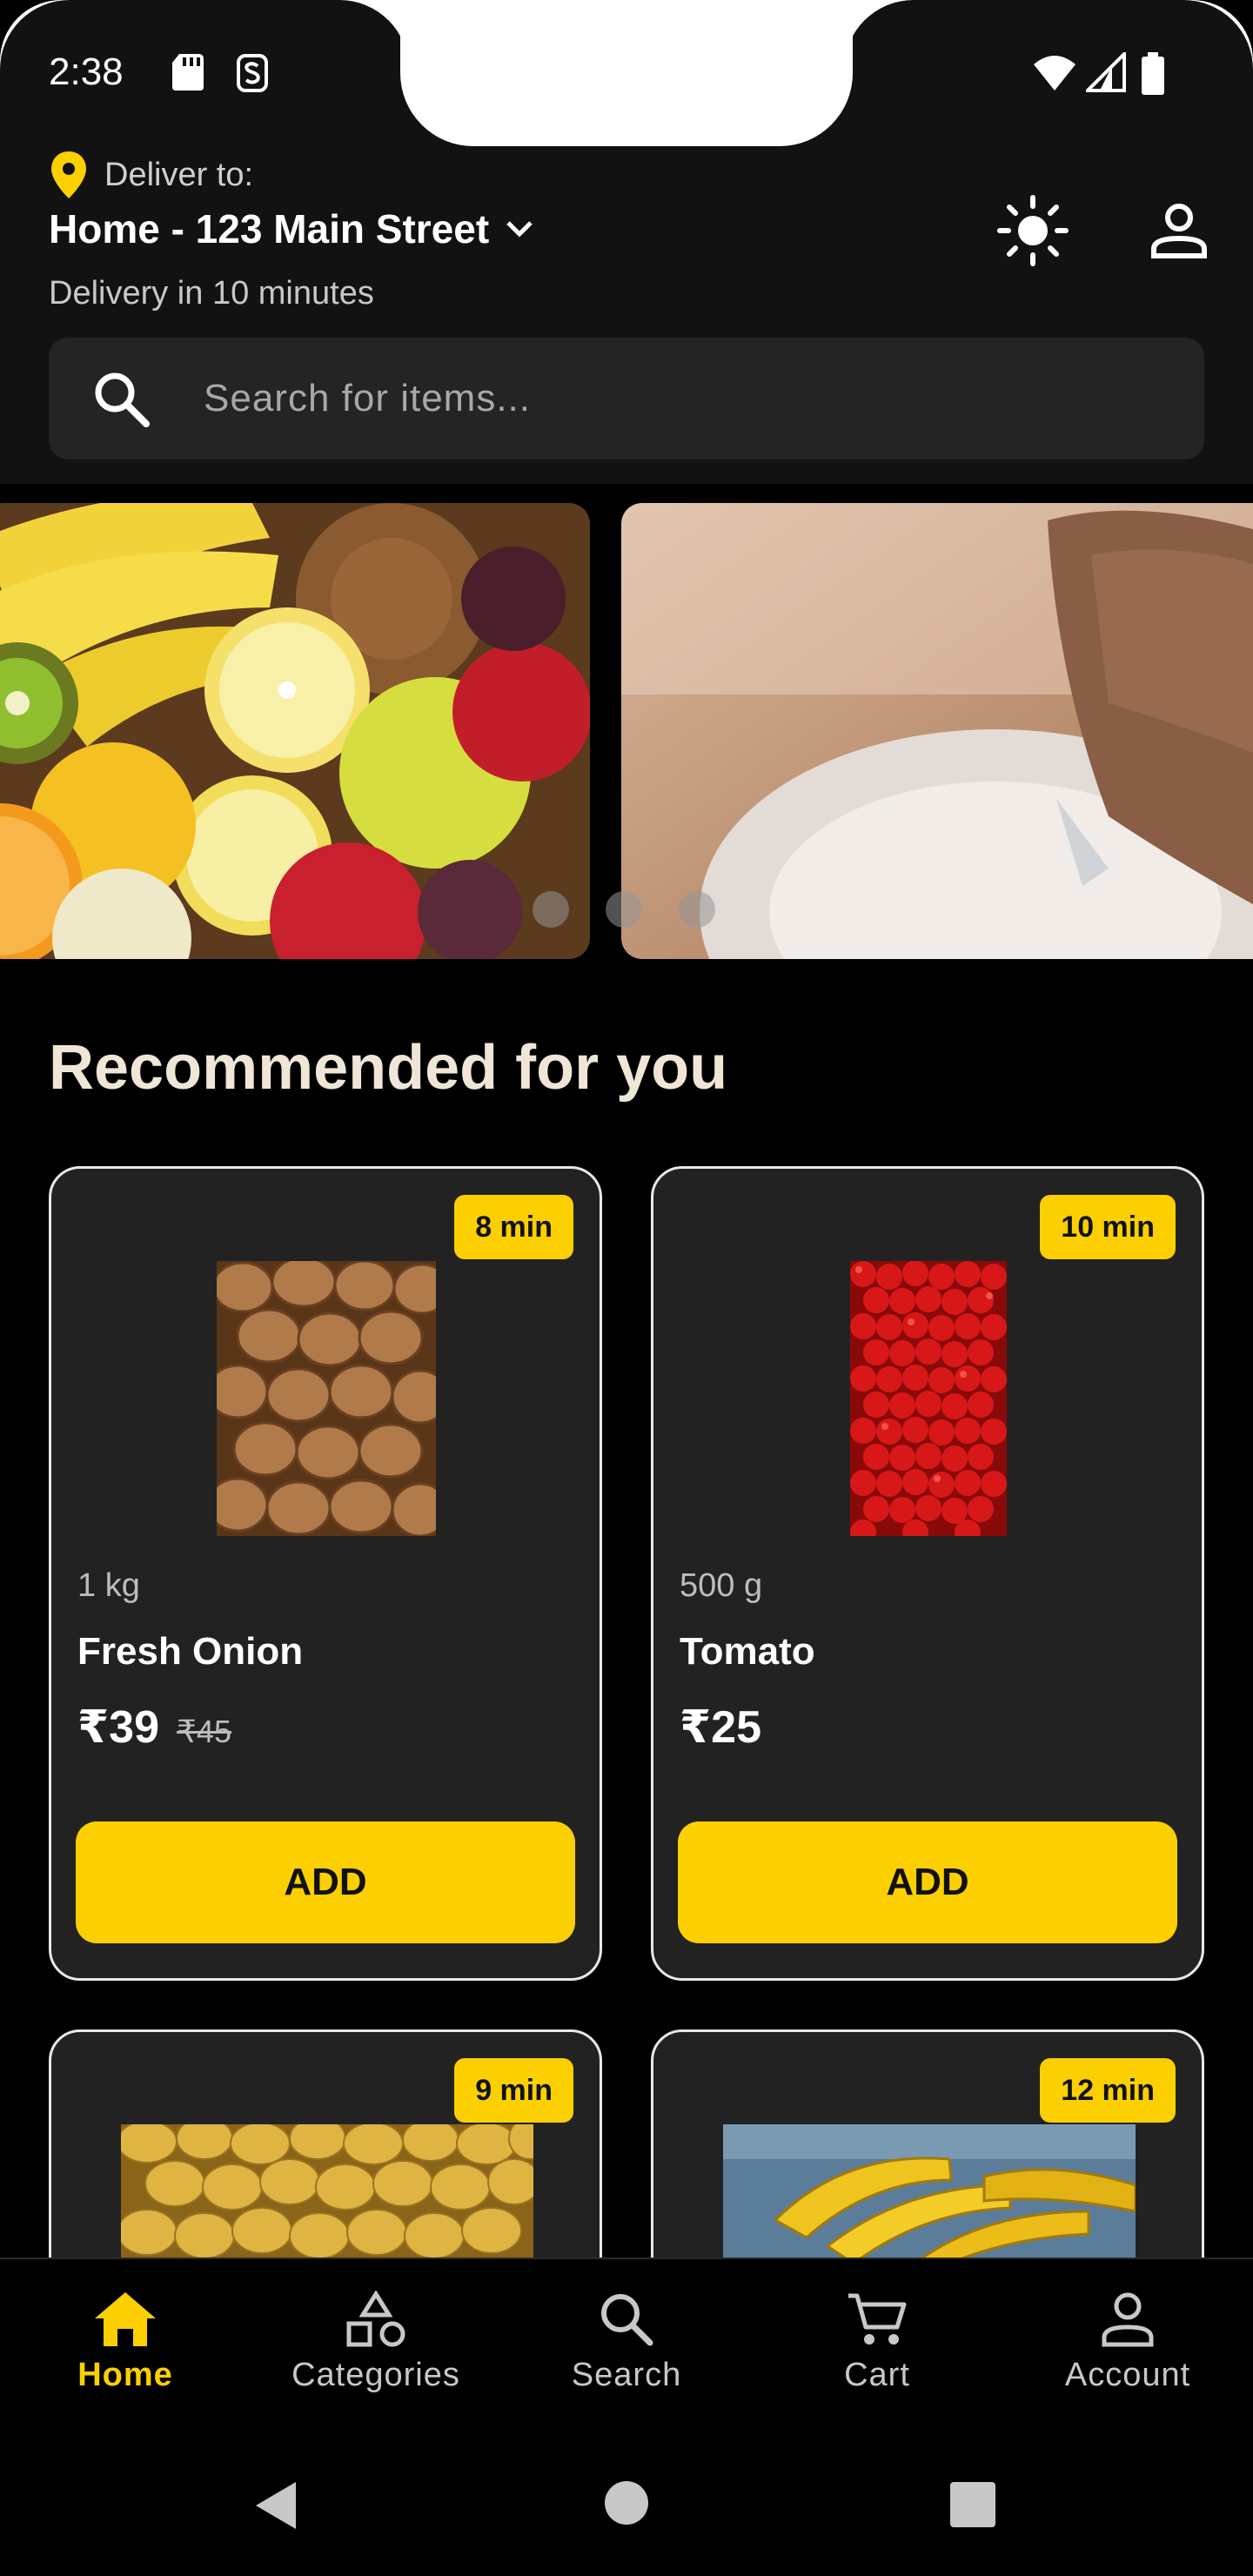  I want to click on product-name: Tomato, so click(747, 1651).